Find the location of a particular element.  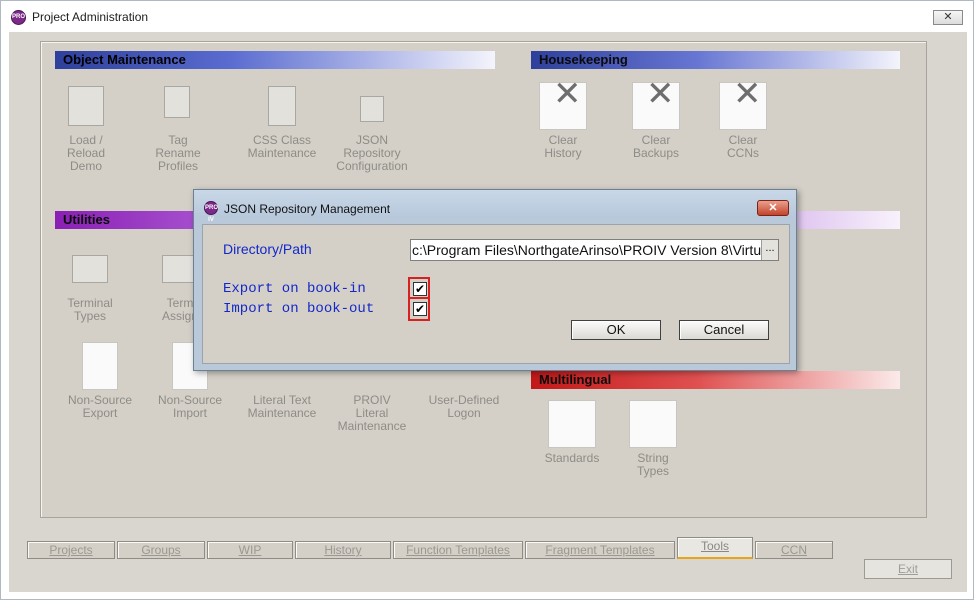

dialog-close-button: ✕ is located at coordinates (773, 208).